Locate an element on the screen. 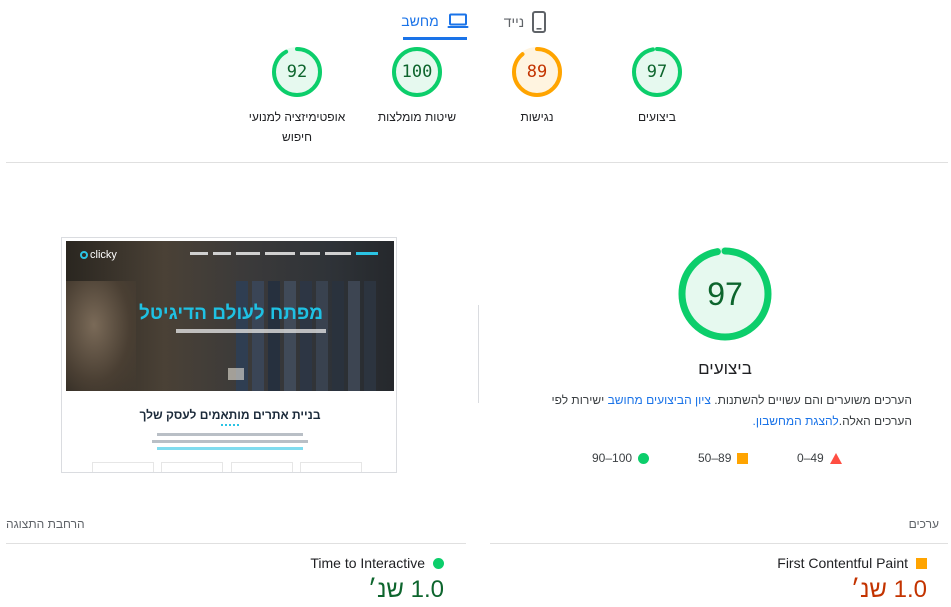 This screenshot has height=607, width=951. metric-fcp-name: First Contentful Paint is located at coordinates (842, 563).